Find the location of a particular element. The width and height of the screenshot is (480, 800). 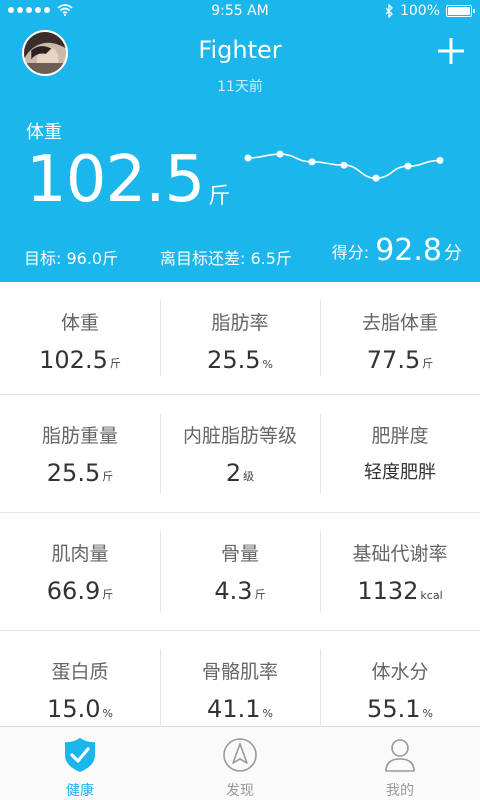

metric-cell: 骨量 4.3 斤 is located at coordinates (240, 571).